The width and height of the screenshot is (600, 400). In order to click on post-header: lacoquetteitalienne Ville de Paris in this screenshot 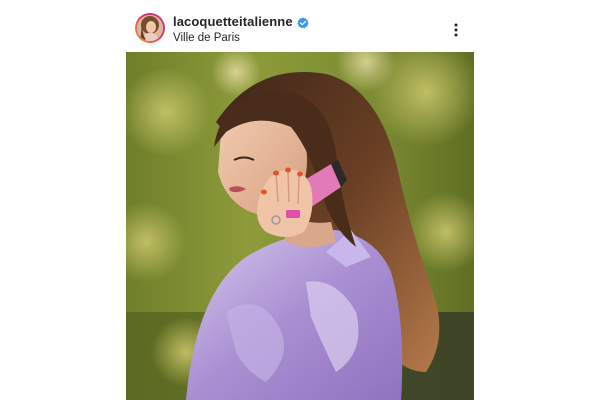, I will do `click(300, 30)`.